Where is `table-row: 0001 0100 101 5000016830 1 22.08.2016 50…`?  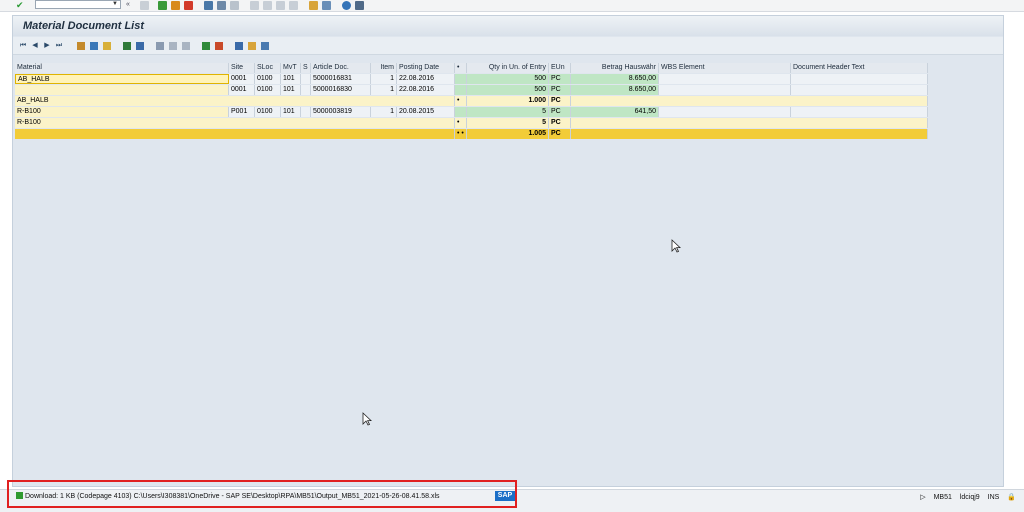 table-row: 0001 0100 101 5000016830 1 22.08.2016 50… is located at coordinates (472, 90).